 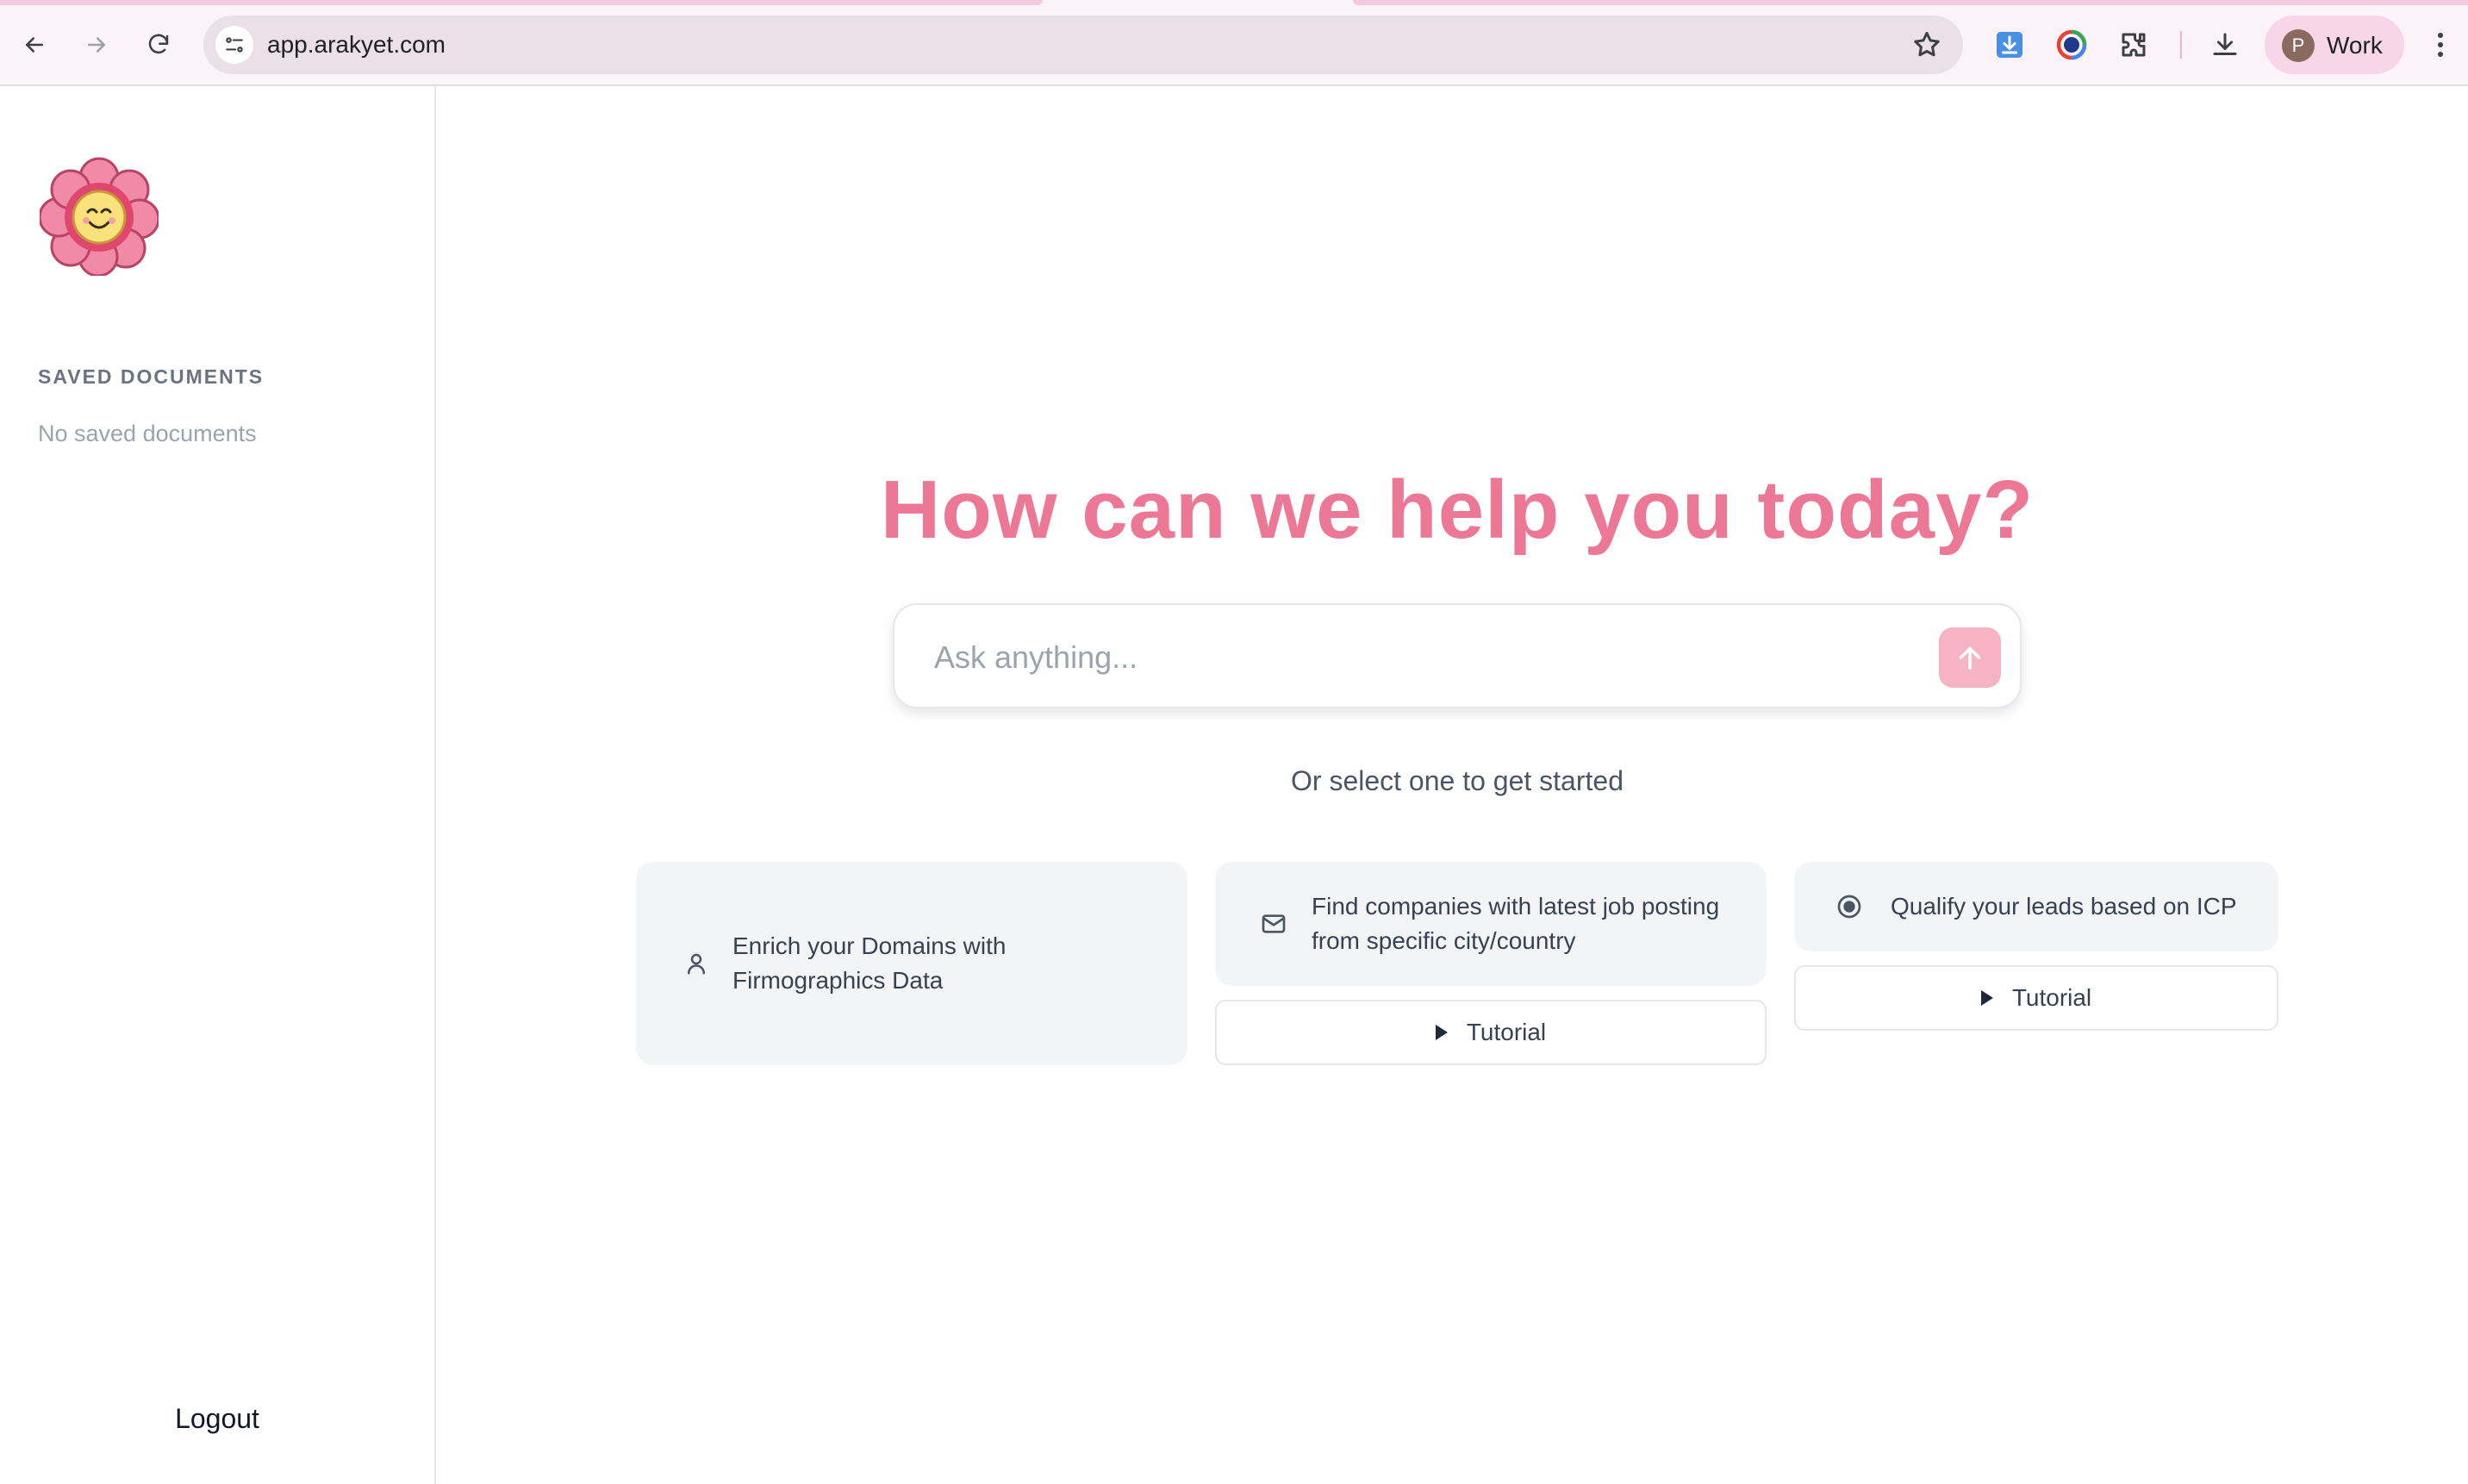 I want to click on send-button, so click(x=1970, y=657).